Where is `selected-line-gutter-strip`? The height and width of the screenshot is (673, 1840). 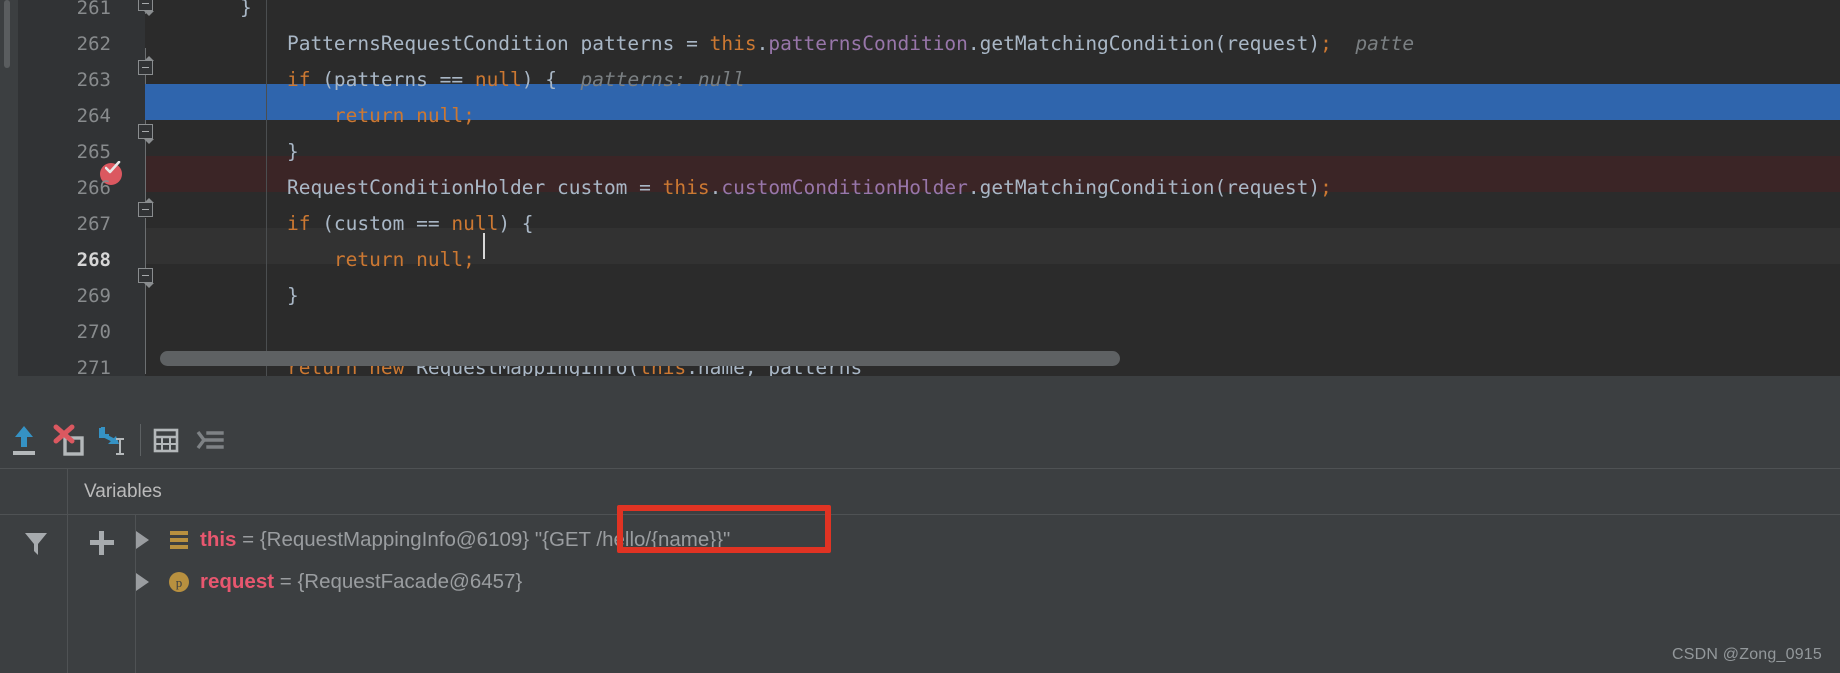
selected-line-gutter-strip is located at coordinates (179, 102).